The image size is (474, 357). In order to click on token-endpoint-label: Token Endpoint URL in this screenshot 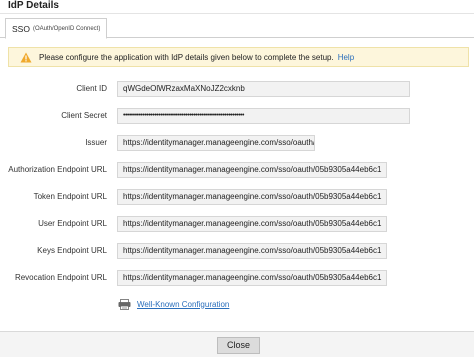, I will do `click(70, 196)`.